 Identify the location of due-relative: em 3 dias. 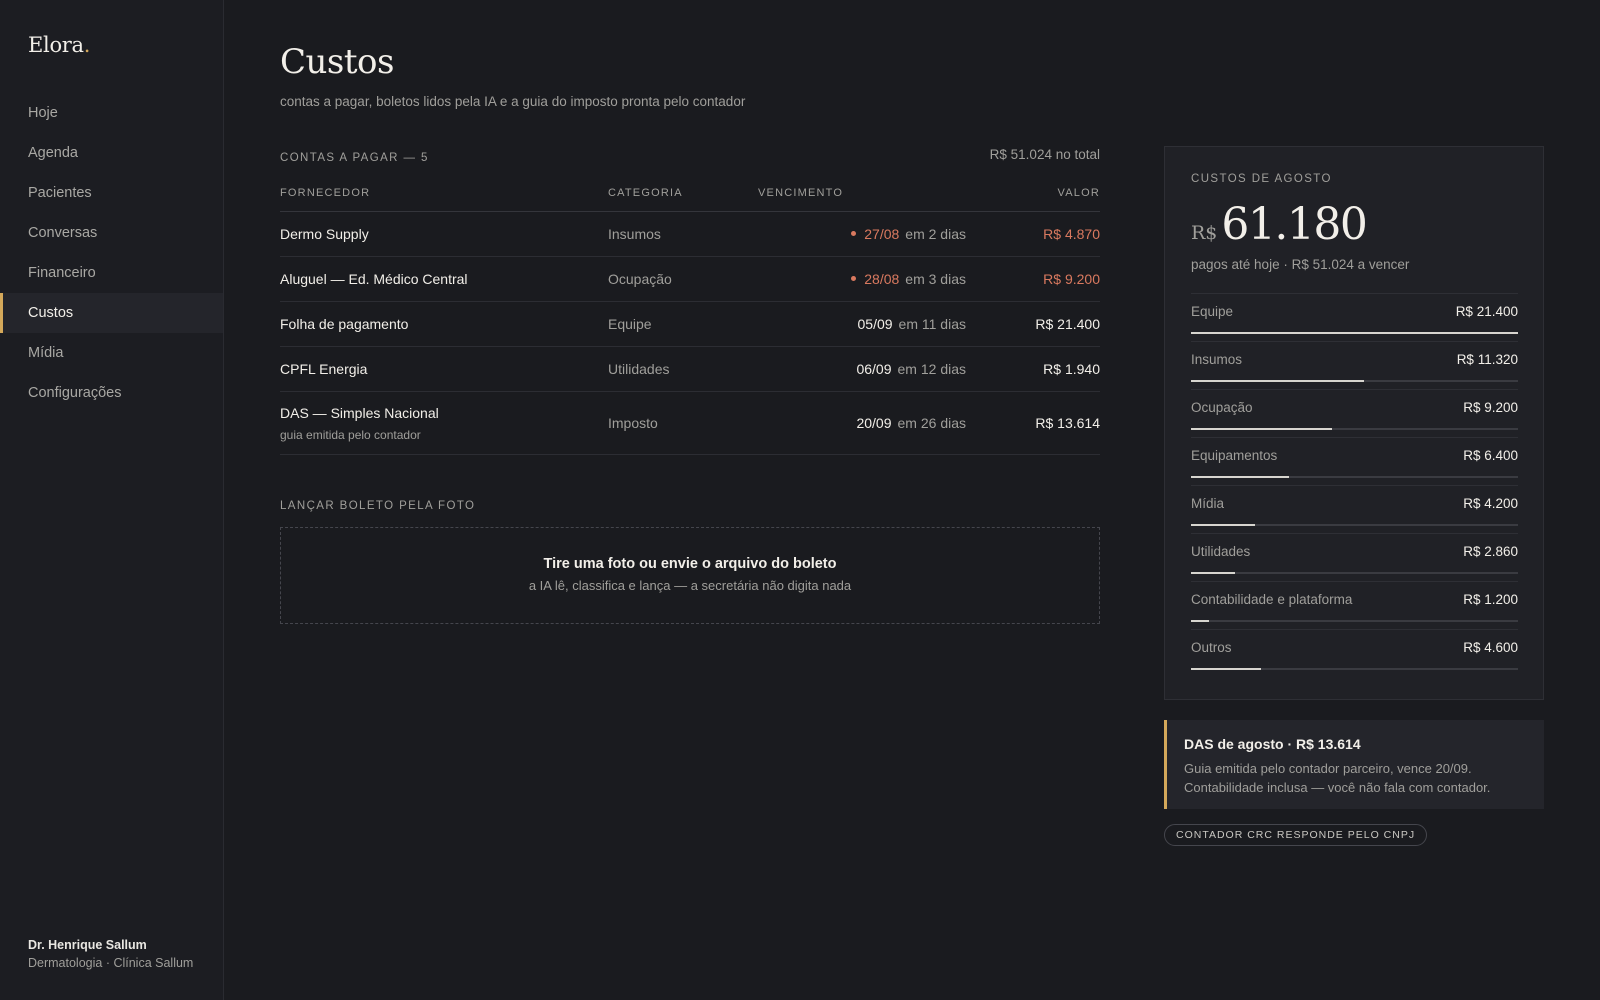
(935, 279).